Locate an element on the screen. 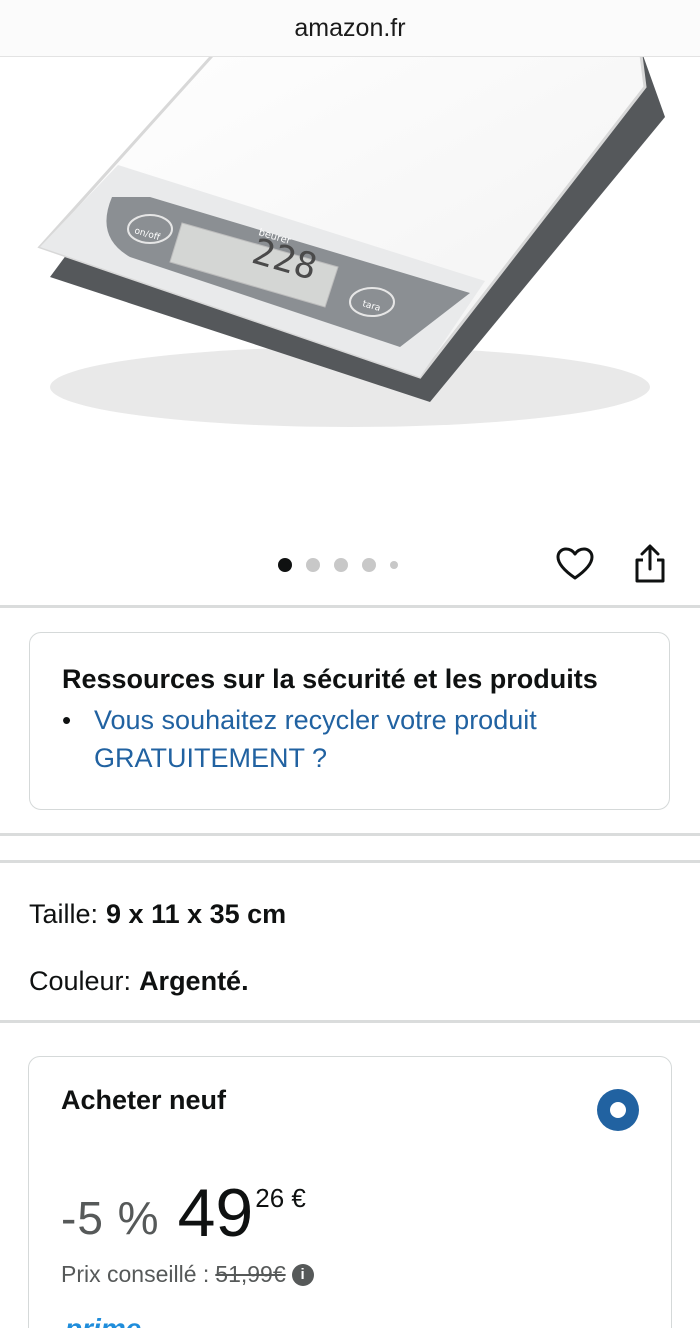 The width and height of the screenshot is (700, 1328). image-carousel-dots is located at coordinates (338, 565).